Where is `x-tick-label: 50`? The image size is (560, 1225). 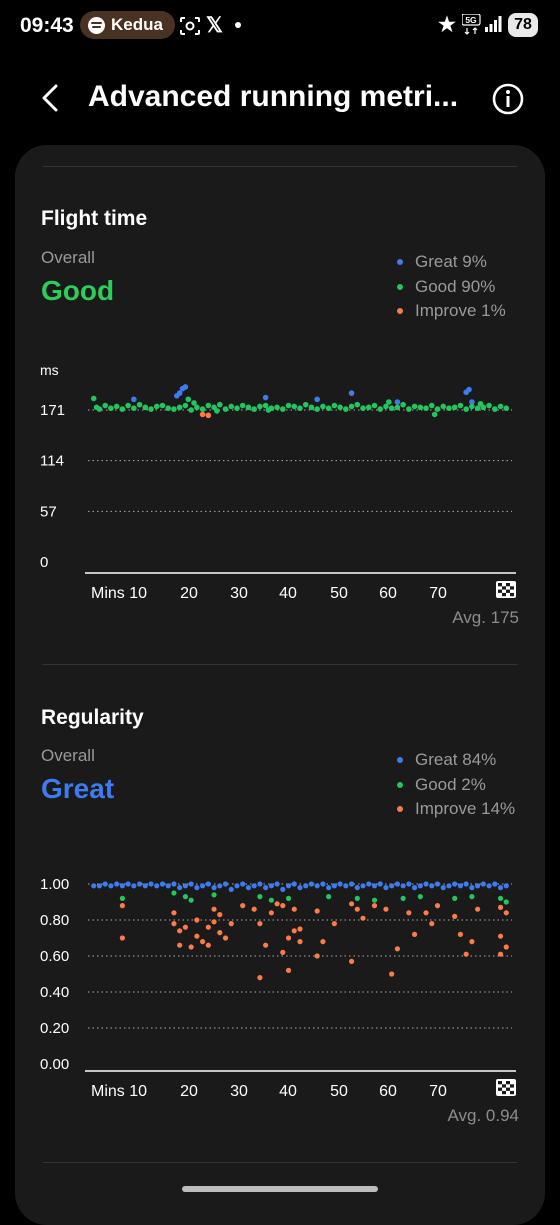 x-tick-label: 50 is located at coordinates (339, 1091).